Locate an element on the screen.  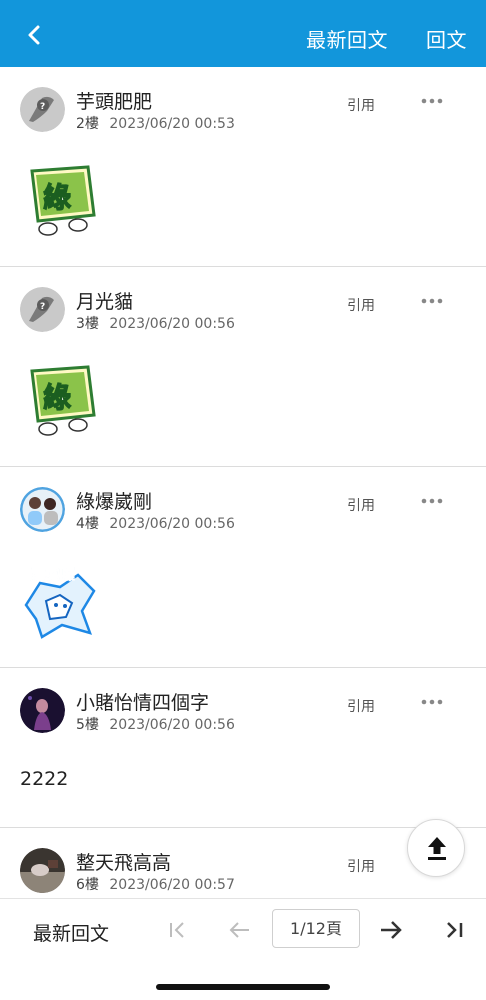
post-floor: 4樓 is located at coordinates (87, 524).